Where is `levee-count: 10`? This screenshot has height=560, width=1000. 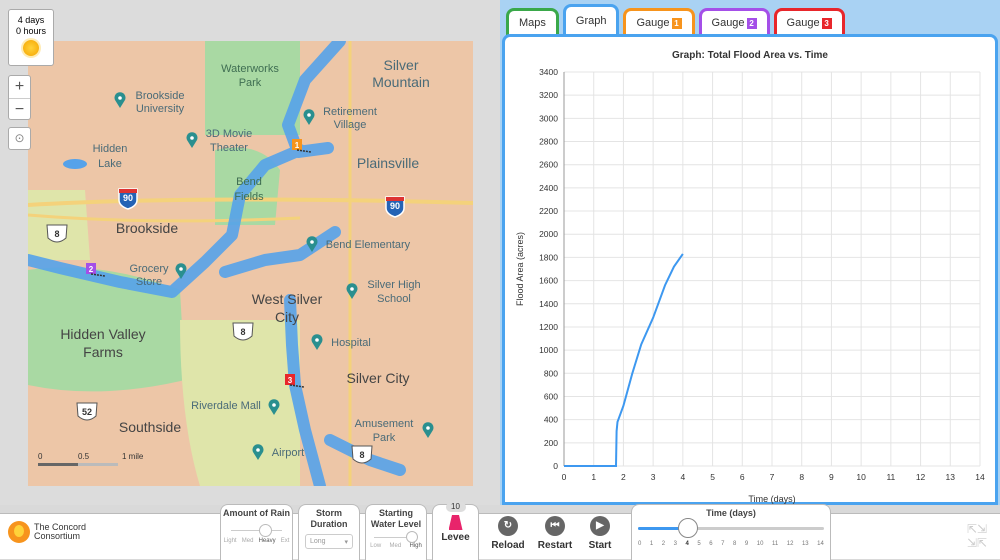 levee-count: 10 is located at coordinates (455, 507).